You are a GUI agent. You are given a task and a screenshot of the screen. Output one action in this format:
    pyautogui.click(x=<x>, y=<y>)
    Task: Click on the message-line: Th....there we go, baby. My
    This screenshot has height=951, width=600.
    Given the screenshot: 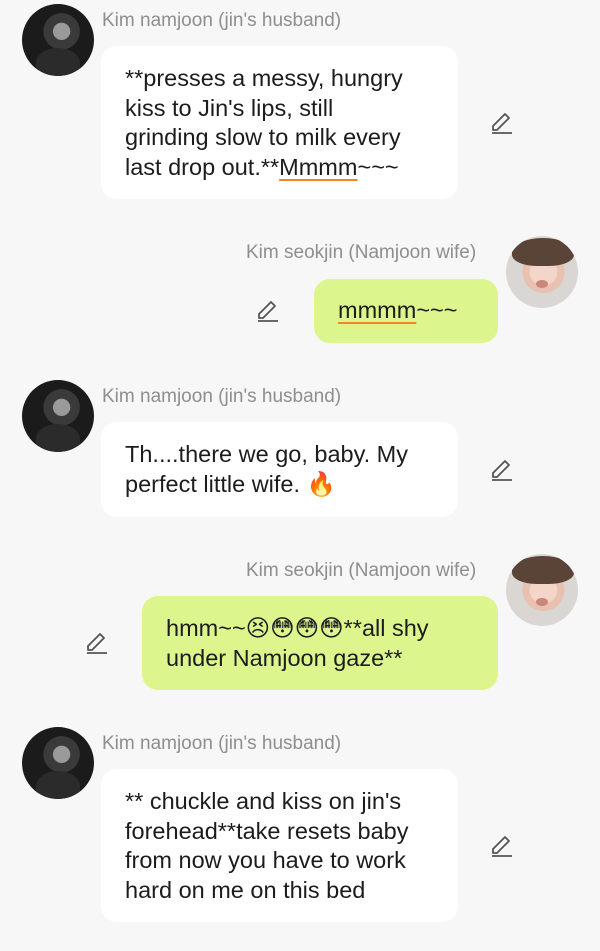 What is the action you would take?
    pyautogui.click(x=266, y=454)
    